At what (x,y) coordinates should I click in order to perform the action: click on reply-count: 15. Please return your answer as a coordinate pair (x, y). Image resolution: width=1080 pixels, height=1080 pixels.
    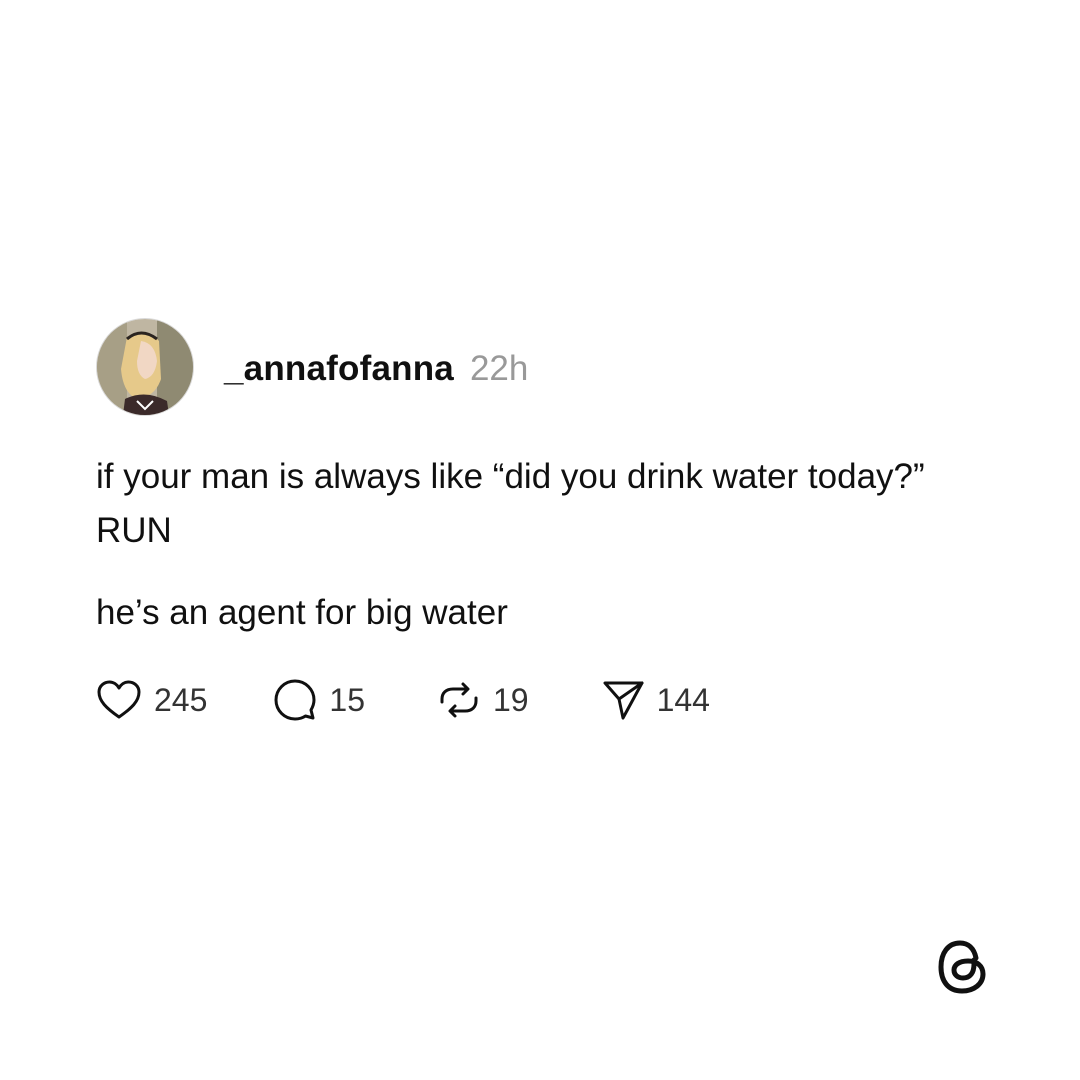
    Looking at the image, I should click on (347, 699).